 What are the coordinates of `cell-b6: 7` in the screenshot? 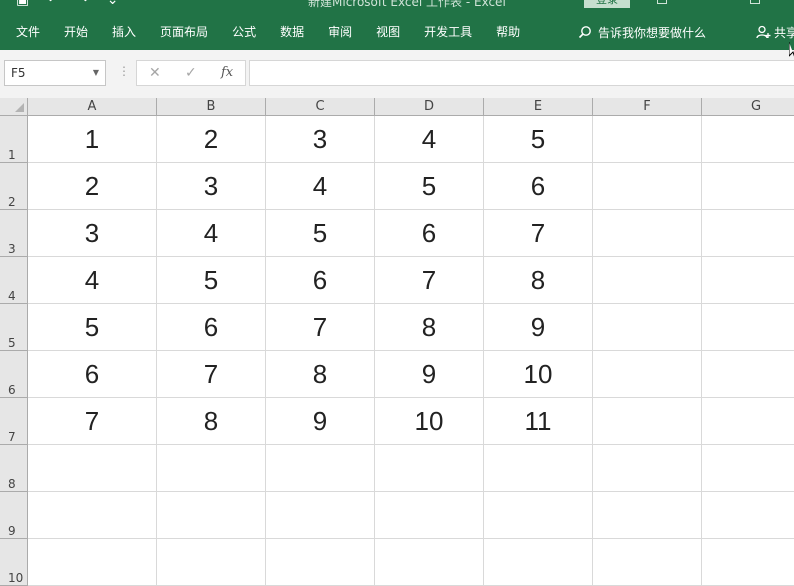 It's located at (211, 374).